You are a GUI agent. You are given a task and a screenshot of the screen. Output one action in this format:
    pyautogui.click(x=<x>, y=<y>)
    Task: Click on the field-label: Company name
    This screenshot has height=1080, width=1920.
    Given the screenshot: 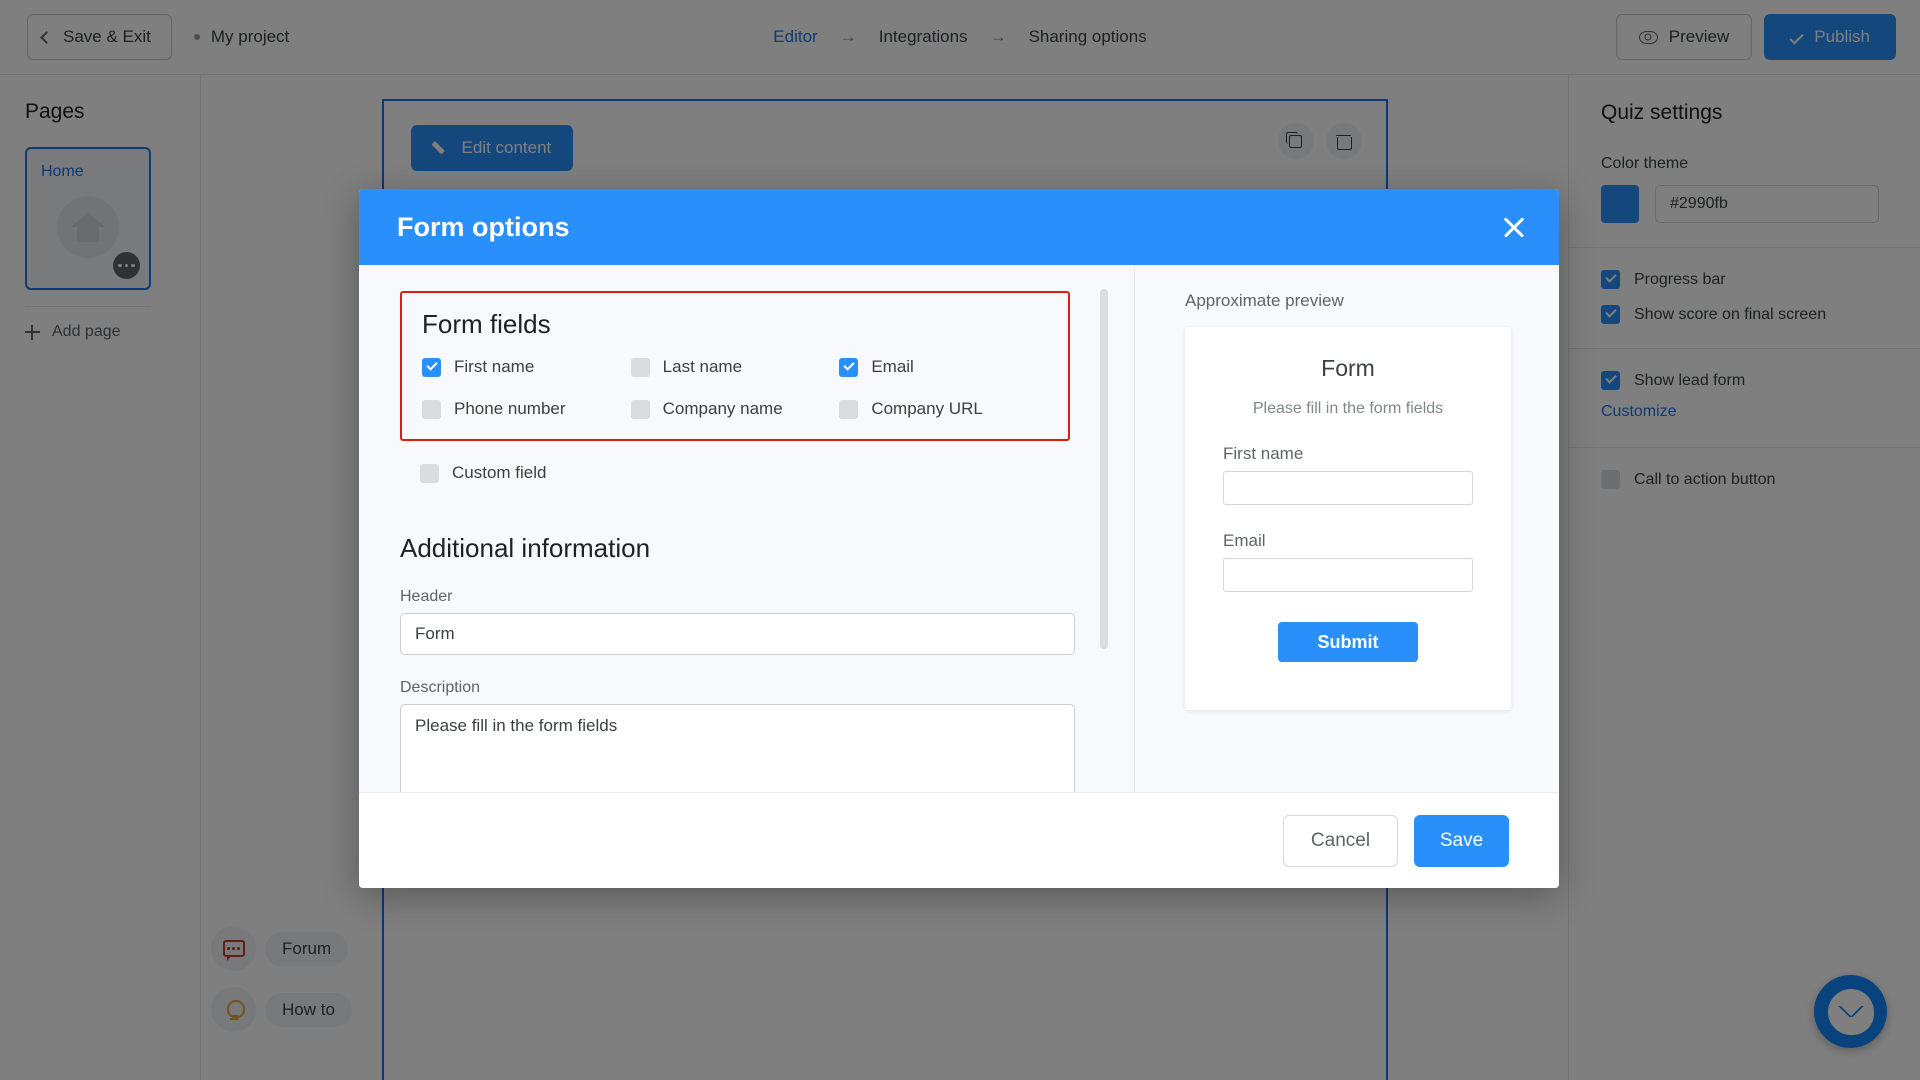 What is the action you would take?
    pyautogui.click(x=722, y=408)
    